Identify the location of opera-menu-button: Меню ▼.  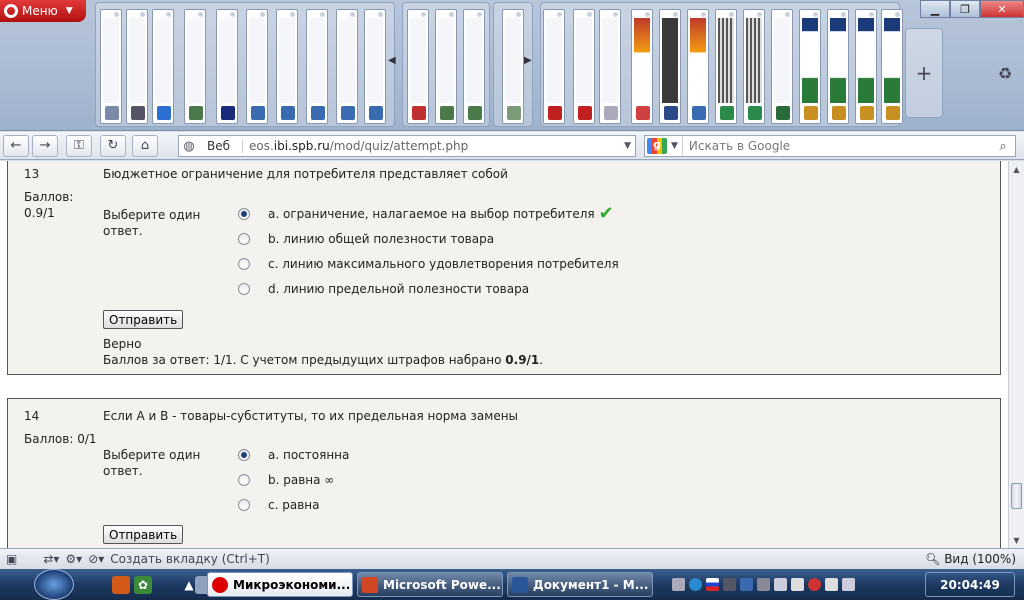
(43, 11).